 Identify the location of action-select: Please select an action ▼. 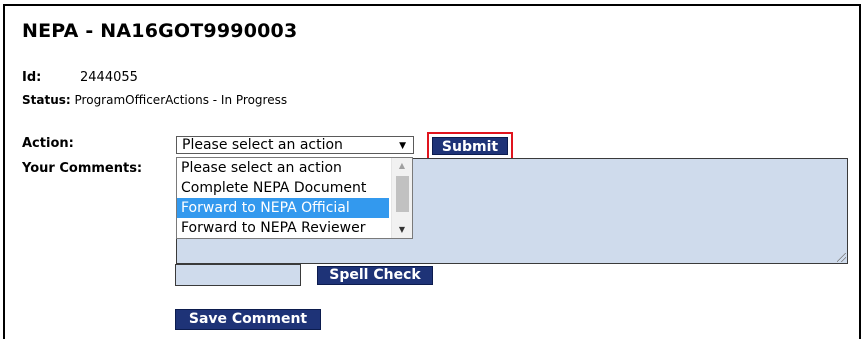
(295, 145).